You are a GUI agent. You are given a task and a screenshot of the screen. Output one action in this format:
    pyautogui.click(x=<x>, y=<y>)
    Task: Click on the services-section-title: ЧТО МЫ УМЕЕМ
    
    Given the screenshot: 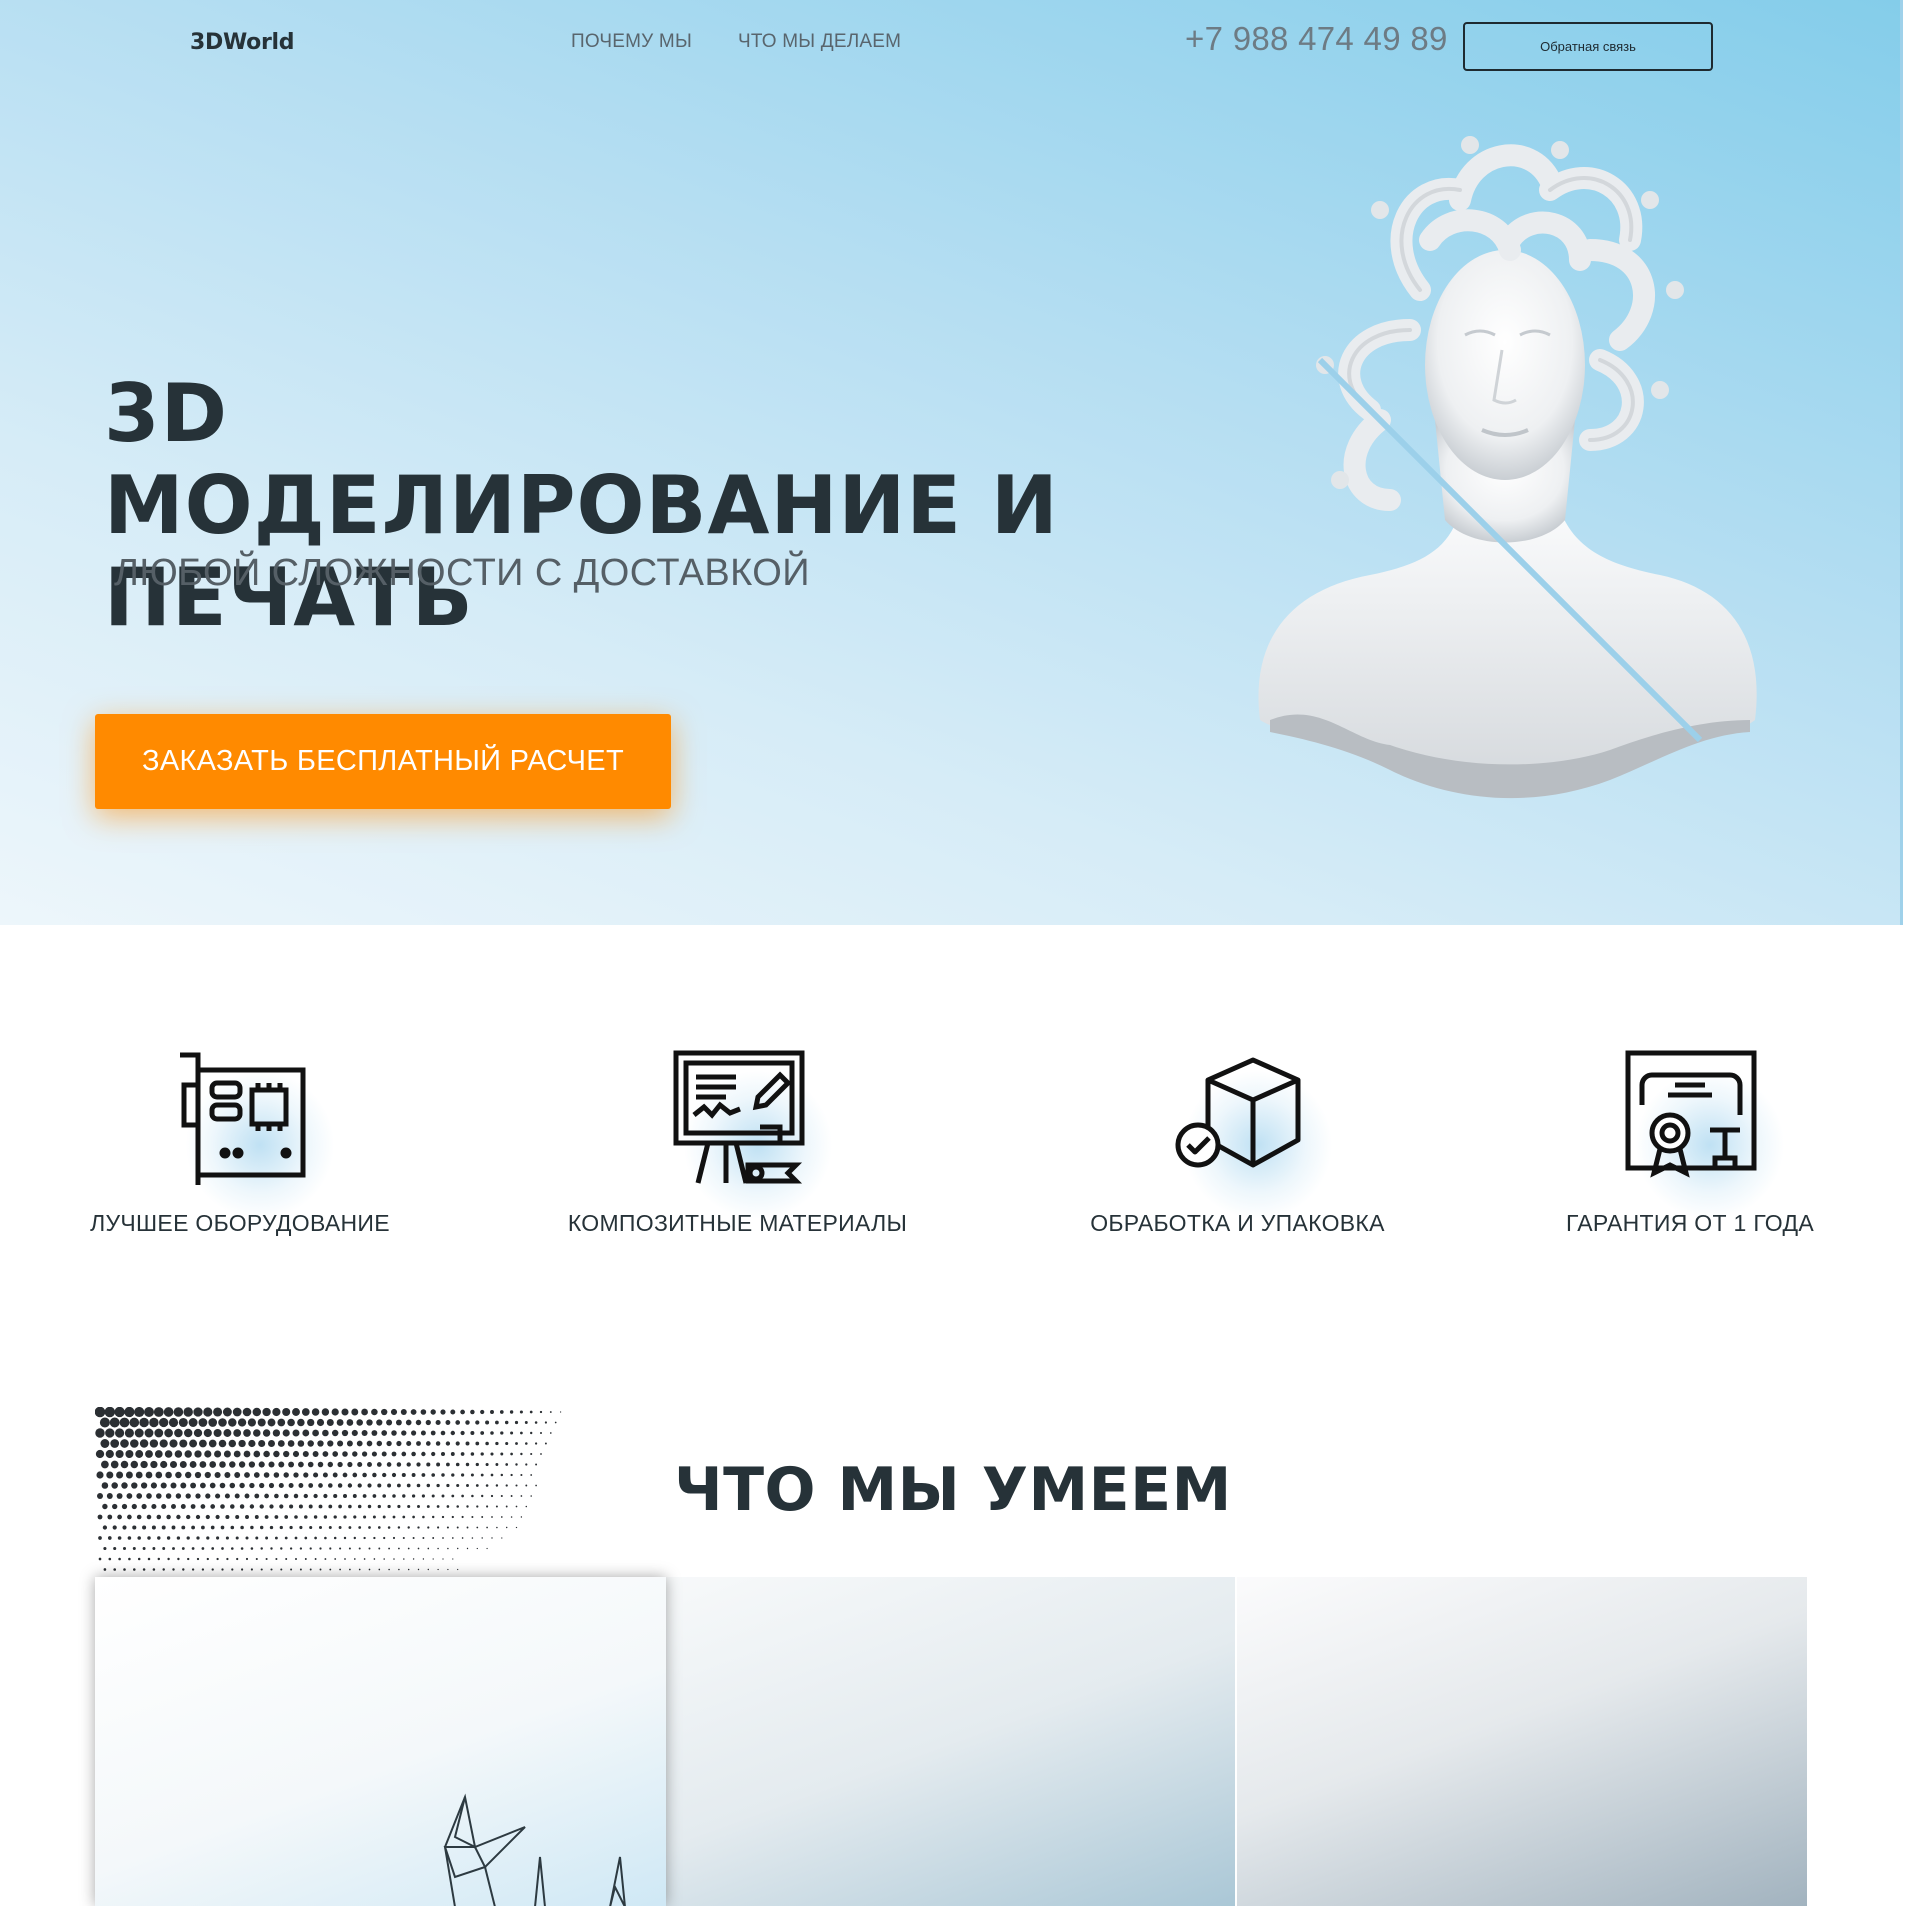 What is the action you would take?
    pyautogui.click(x=953, y=1490)
    